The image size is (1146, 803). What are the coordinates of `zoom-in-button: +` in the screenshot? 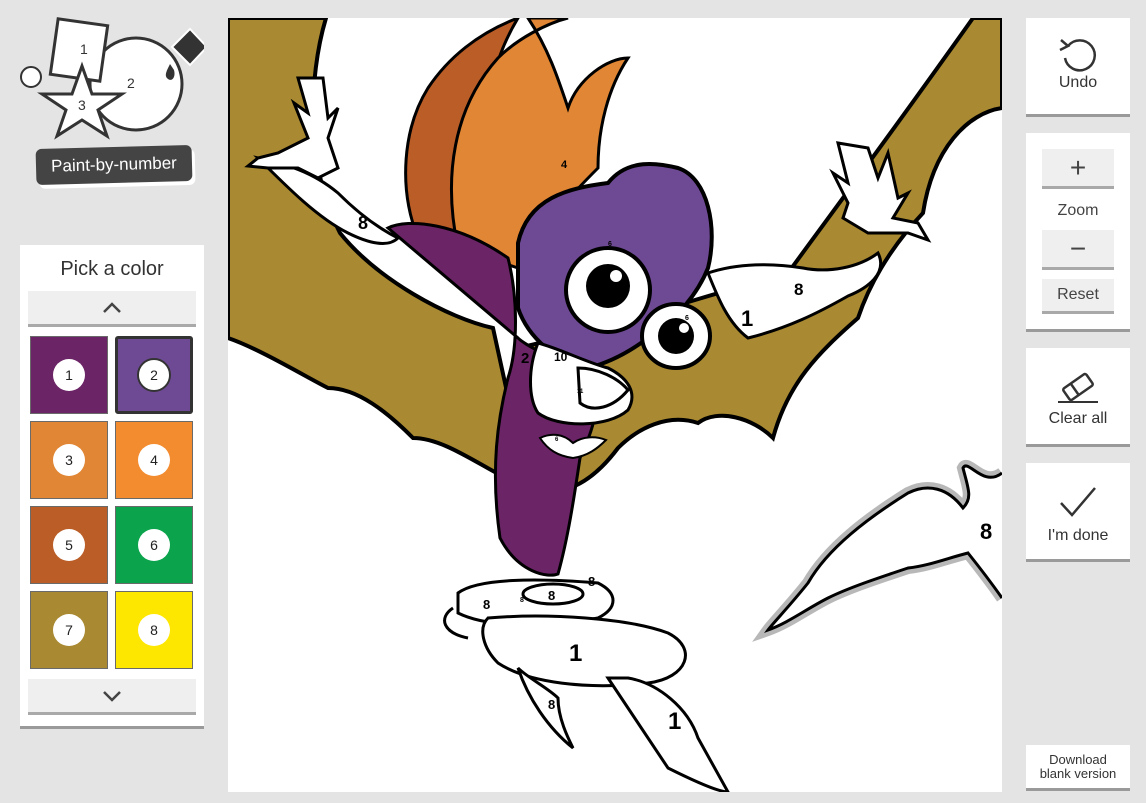 It's located at (1078, 169).